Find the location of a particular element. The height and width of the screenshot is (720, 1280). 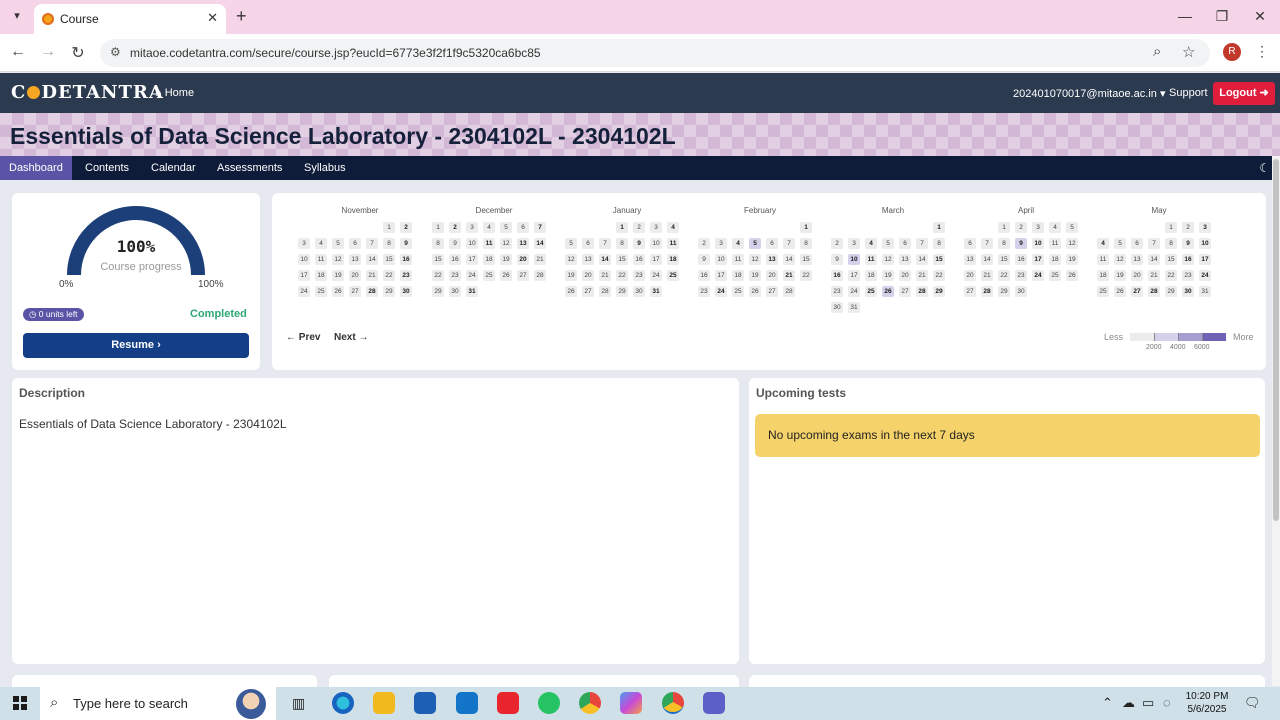

heatmap-day: 10 is located at coordinates (304, 259).